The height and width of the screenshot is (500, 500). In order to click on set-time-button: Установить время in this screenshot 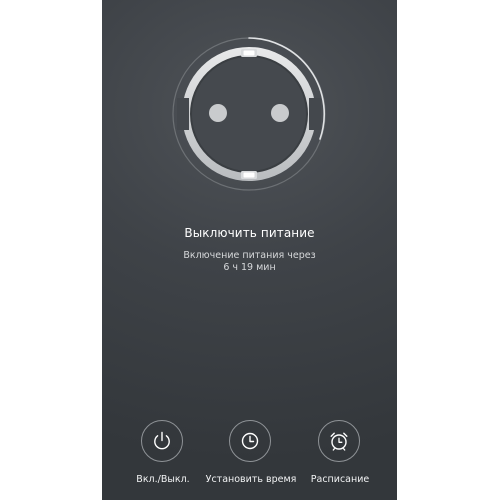, I will do `click(251, 455)`.